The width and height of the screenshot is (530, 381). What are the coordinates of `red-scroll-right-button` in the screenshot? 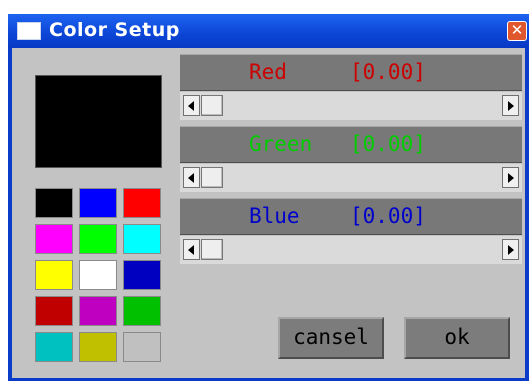 It's located at (510, 105).